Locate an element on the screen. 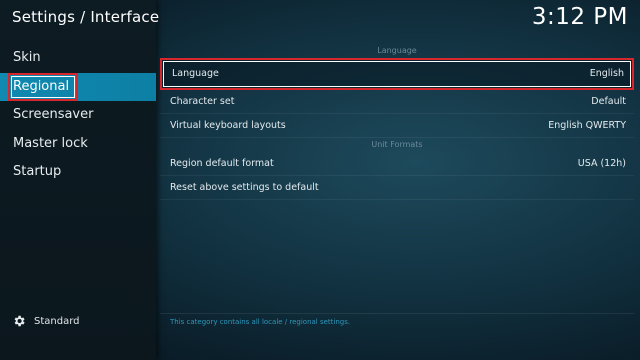 The width and height of the screenshot is (640, 360). sidebar-item-screensaver: Screensaver is located at coordinates (78, 115).